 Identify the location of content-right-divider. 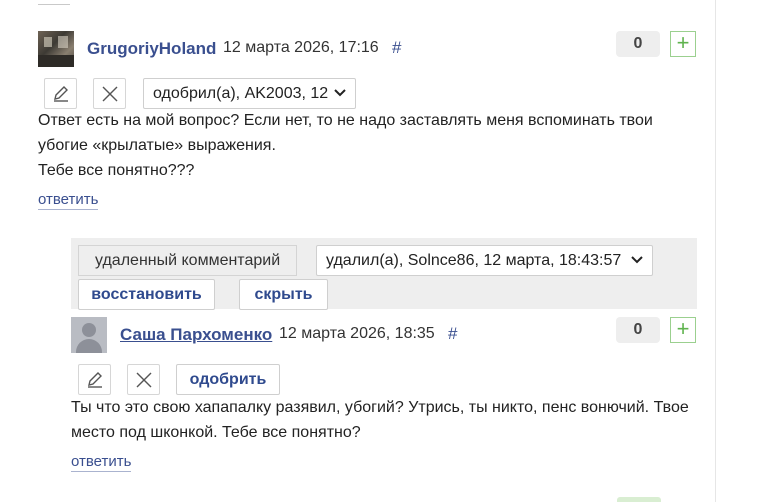
(715, 251).